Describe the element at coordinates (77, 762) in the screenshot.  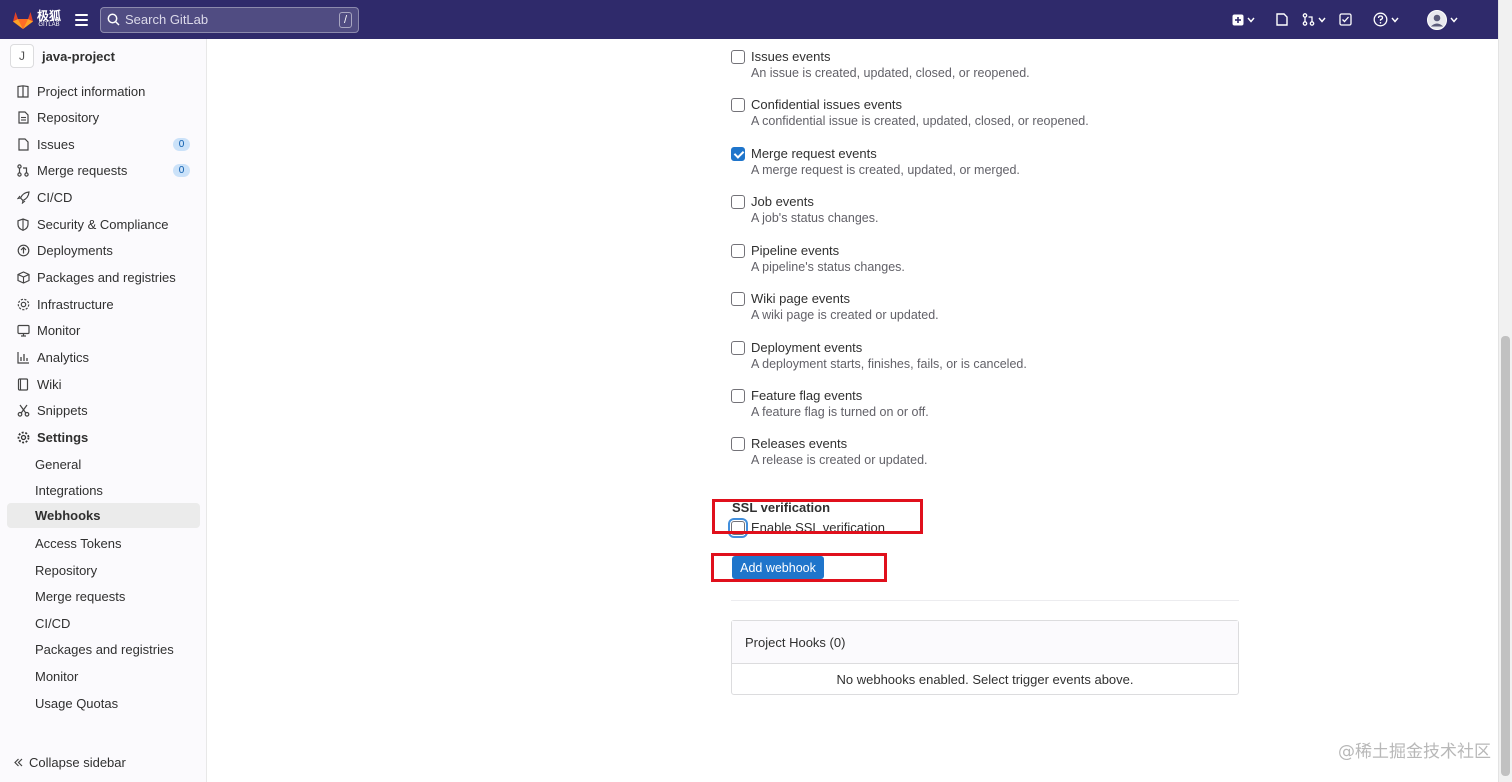
I see `collapse-sidebar-label: Collapse sidebar` at that location.